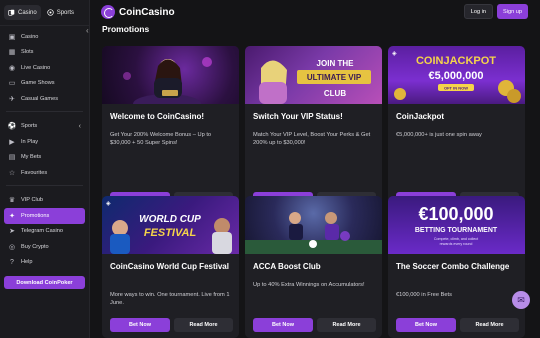 This screenshot has width=540, height=338. What do you see at coordinates (60, 12) in the screenshot?
I see `tab-sports: Sports` at bounding box center [60, 12].